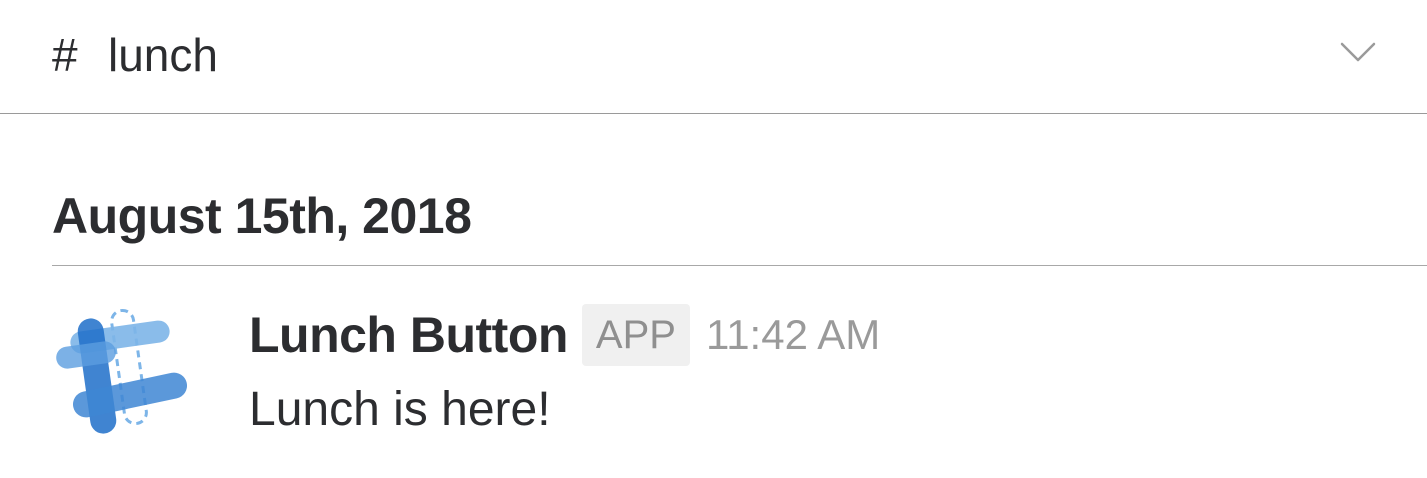 This screenshot has height=478, width=1427. I want to click on channel-name: lunch, so click(163, 55).